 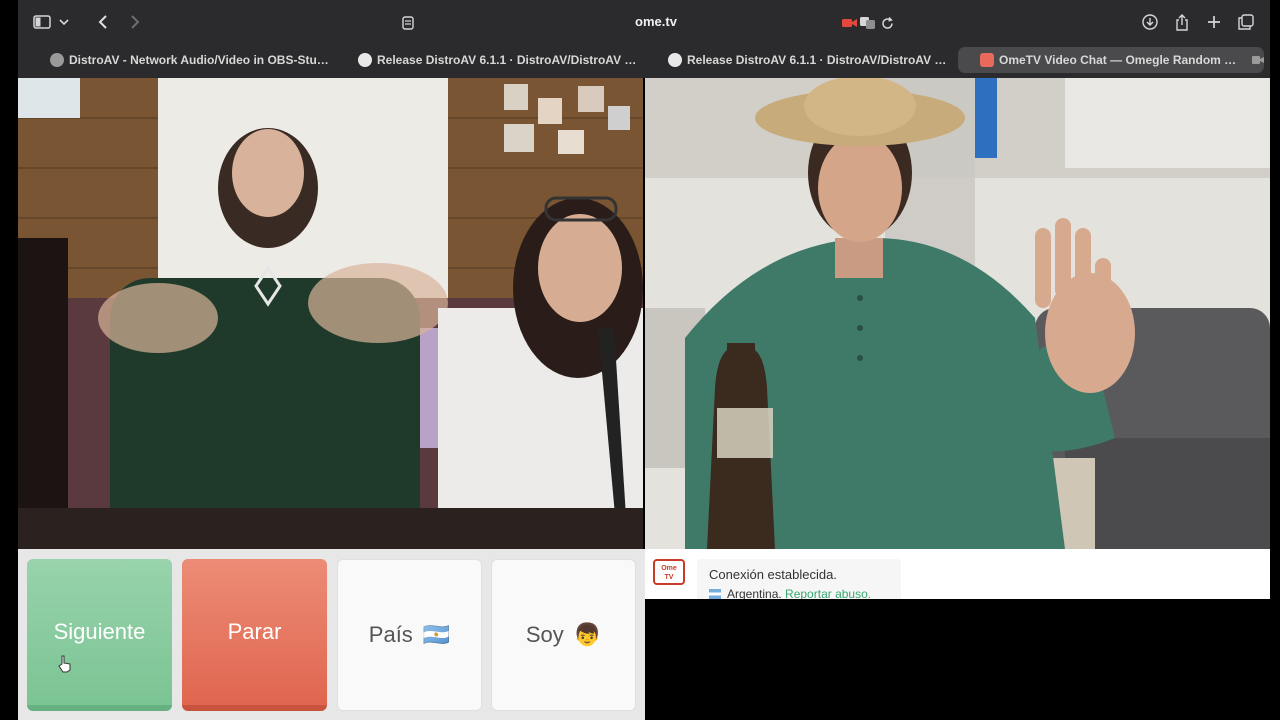 I want to click on camera-indicator-icon, so click(x=1258, y=60).